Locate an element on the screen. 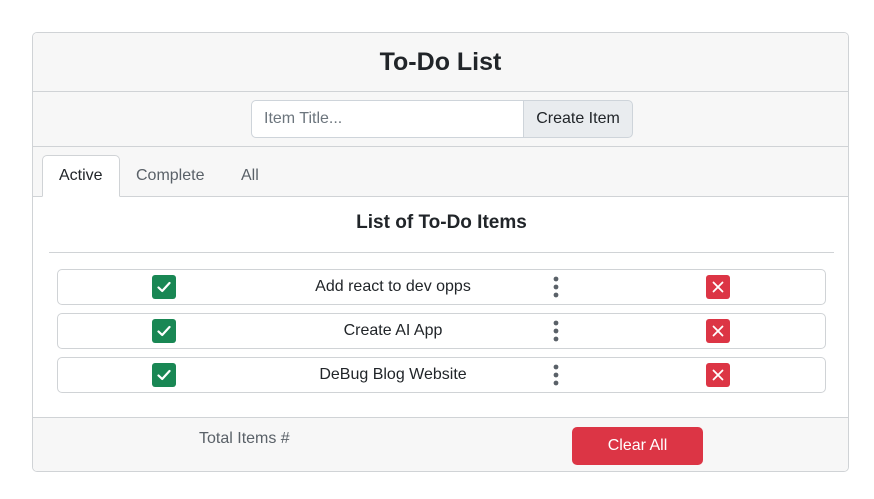  app-title: To-Do List is located at coordinates (440, 61).